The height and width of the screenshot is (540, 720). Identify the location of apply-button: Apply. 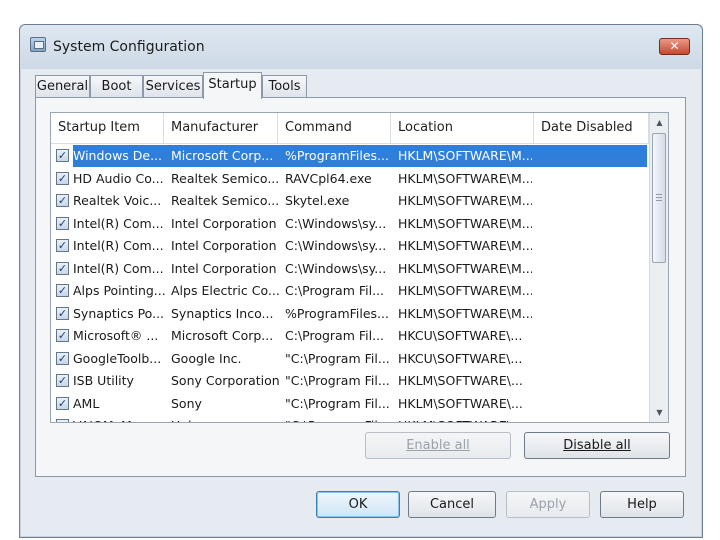
(548, 504).